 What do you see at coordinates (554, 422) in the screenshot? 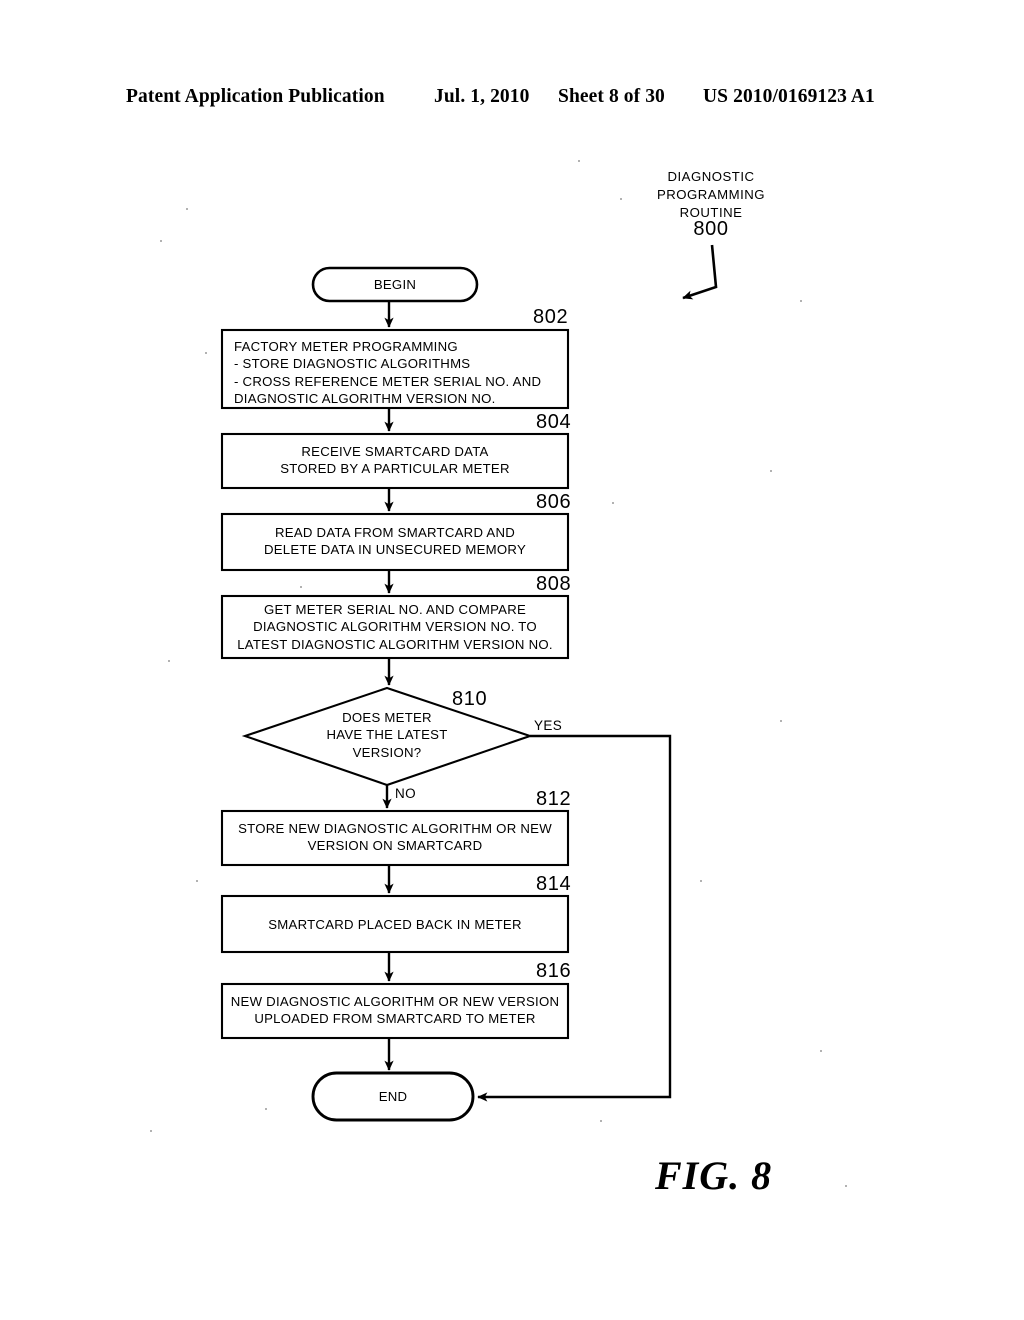
I see `ref-number-804: 804` at bounding box center [554, 422].